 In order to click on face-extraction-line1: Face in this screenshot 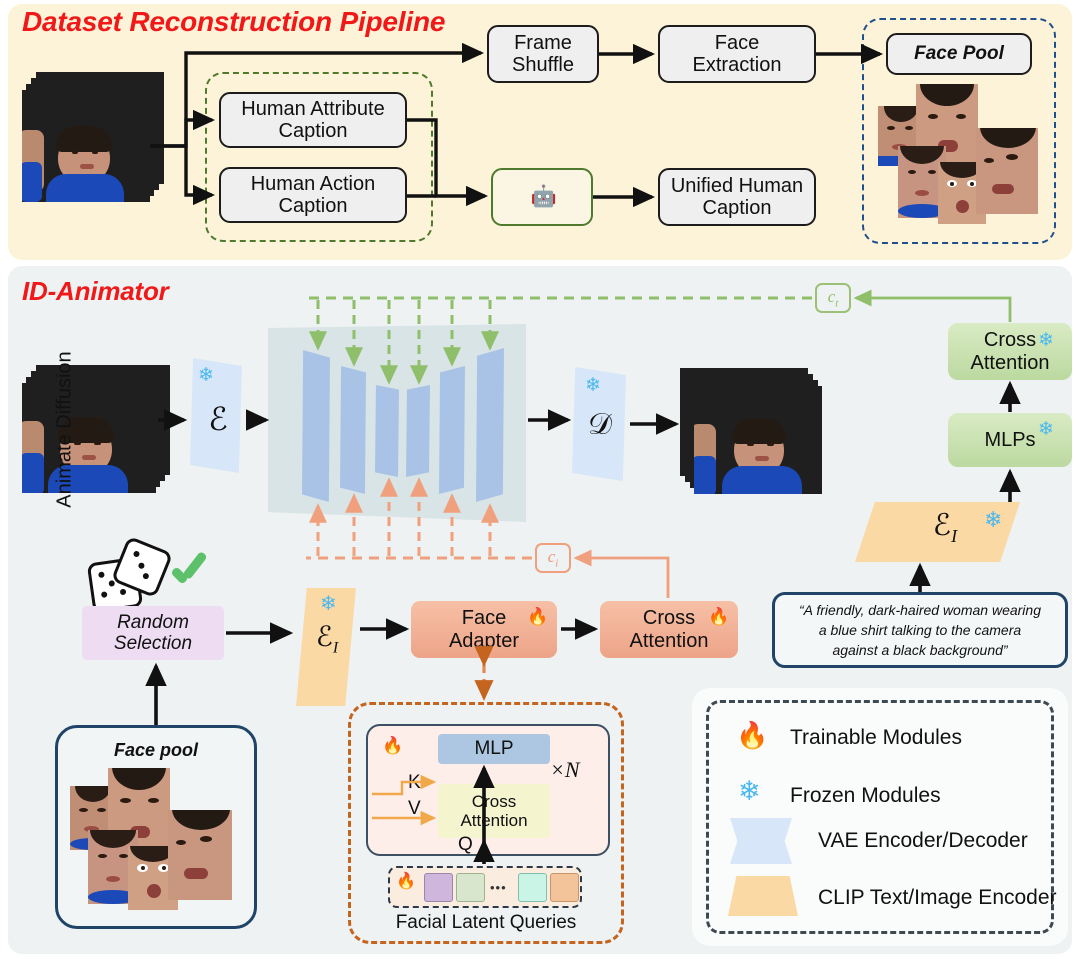, I will do `click(737, 42)`.